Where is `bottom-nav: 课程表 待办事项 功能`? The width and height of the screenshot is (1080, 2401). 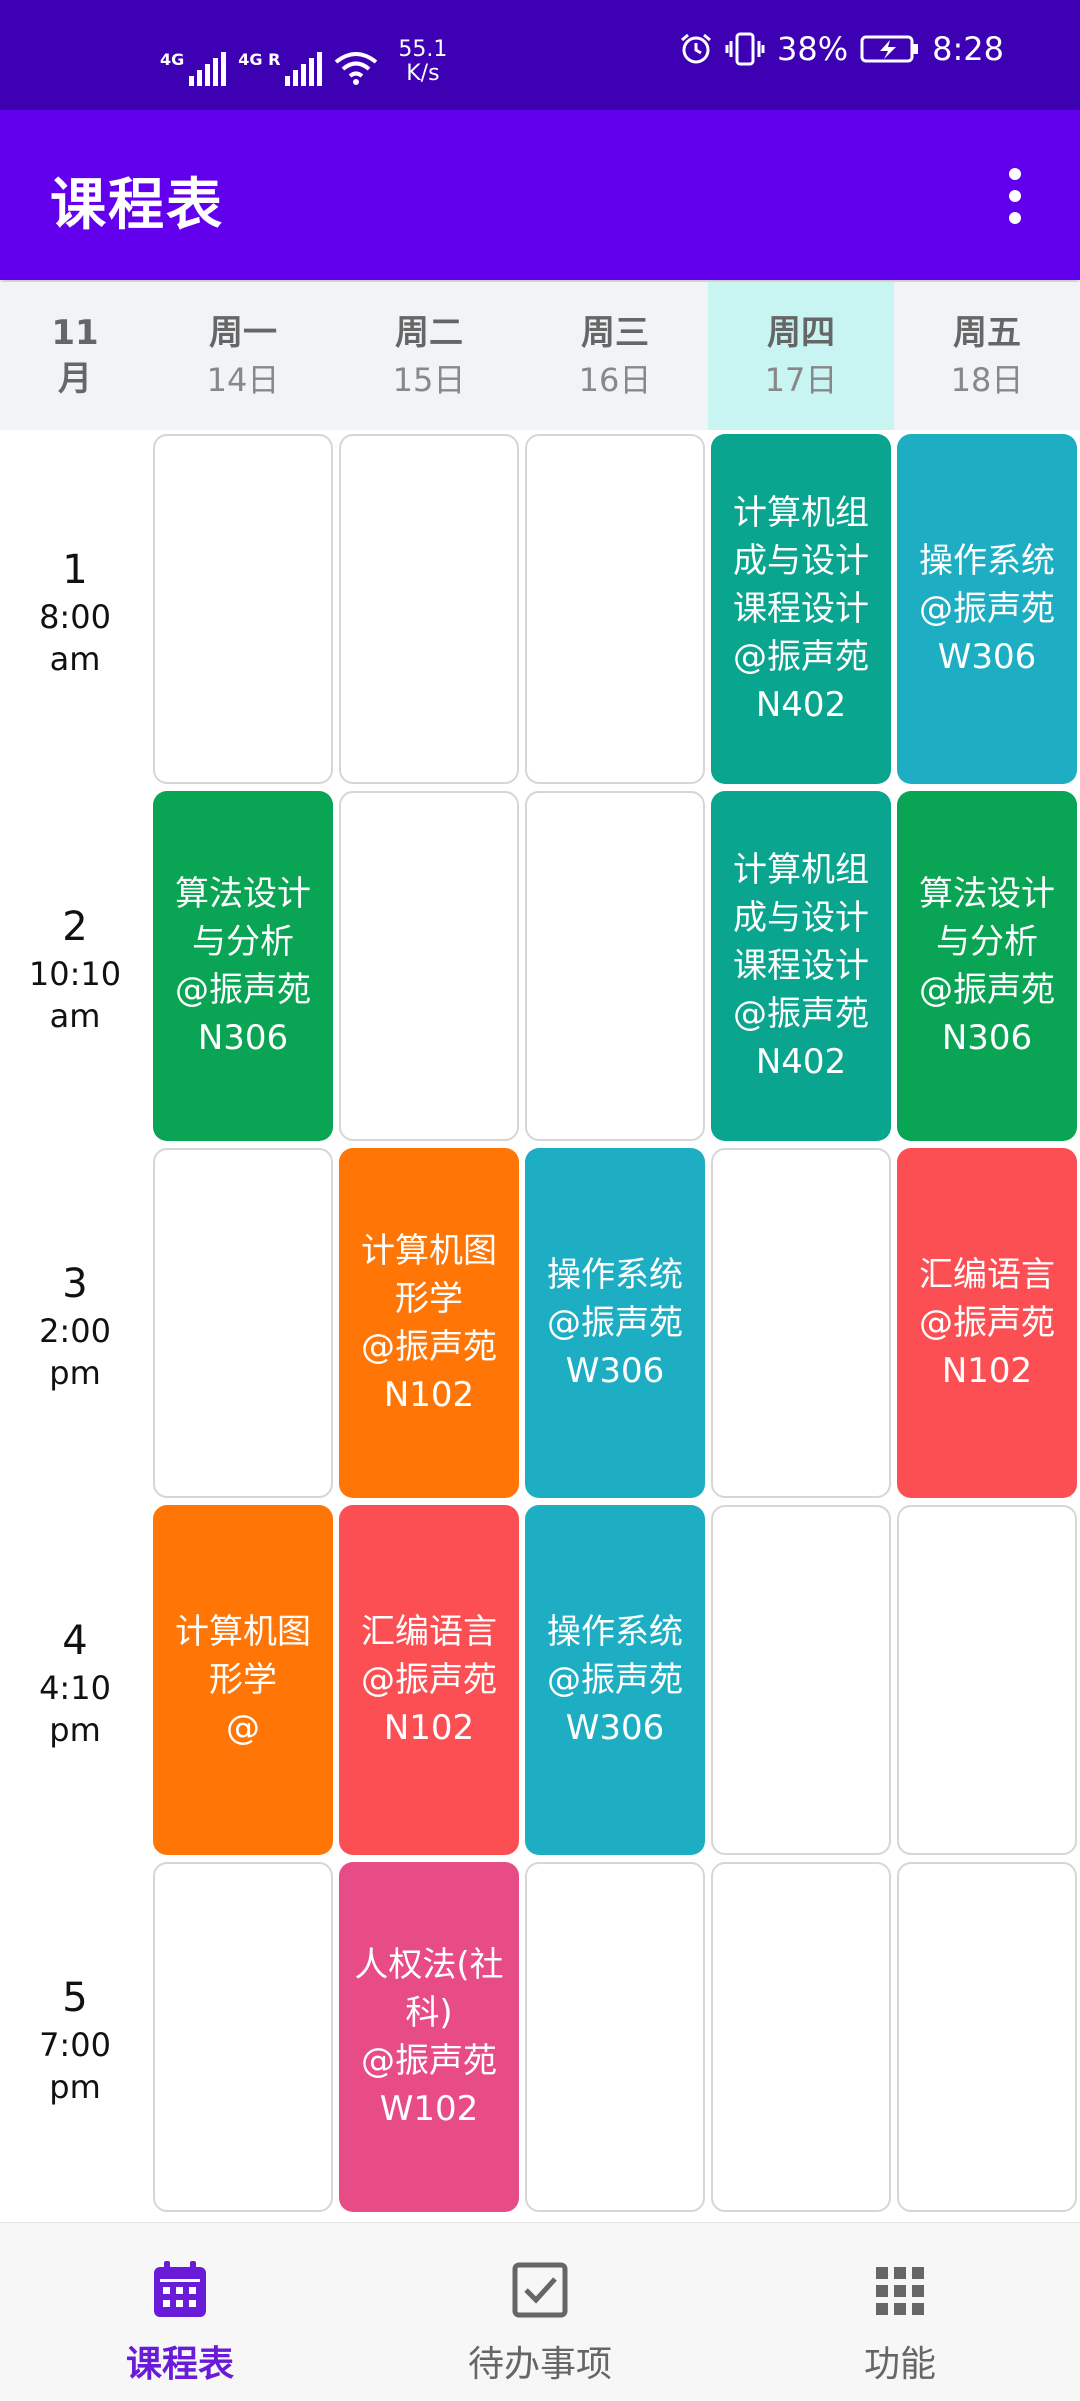 bottom-nav: 课程表 待办事项 功能 is located at coordinates (540, 2311).